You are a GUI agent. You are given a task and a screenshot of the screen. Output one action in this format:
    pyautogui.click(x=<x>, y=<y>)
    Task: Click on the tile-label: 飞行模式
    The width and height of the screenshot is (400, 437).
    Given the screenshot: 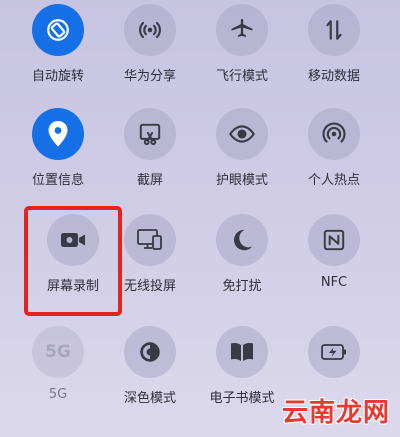 What is the action you would take?
    pyautogui.click(x=241, y=76)
    